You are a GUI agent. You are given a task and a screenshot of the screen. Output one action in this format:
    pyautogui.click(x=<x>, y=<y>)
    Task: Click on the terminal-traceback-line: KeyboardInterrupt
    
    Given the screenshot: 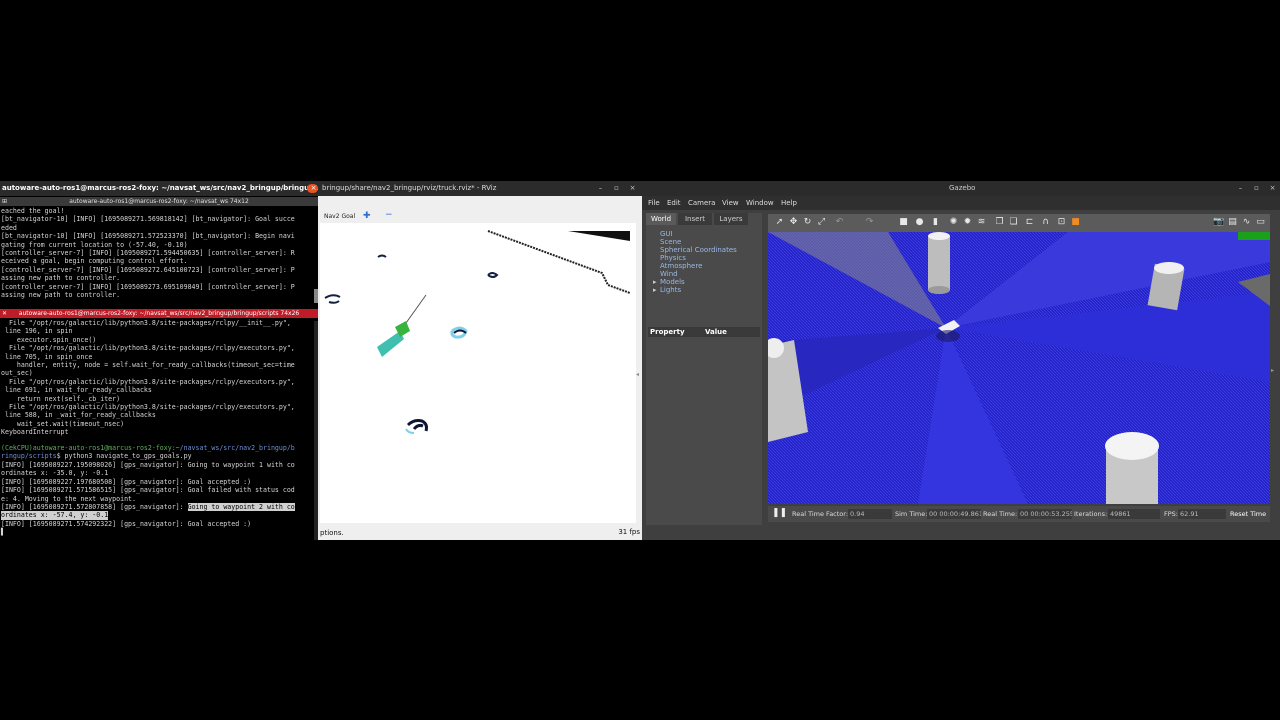 What is the action you would take?
    pyautogui.click(x=35, y=432)
    